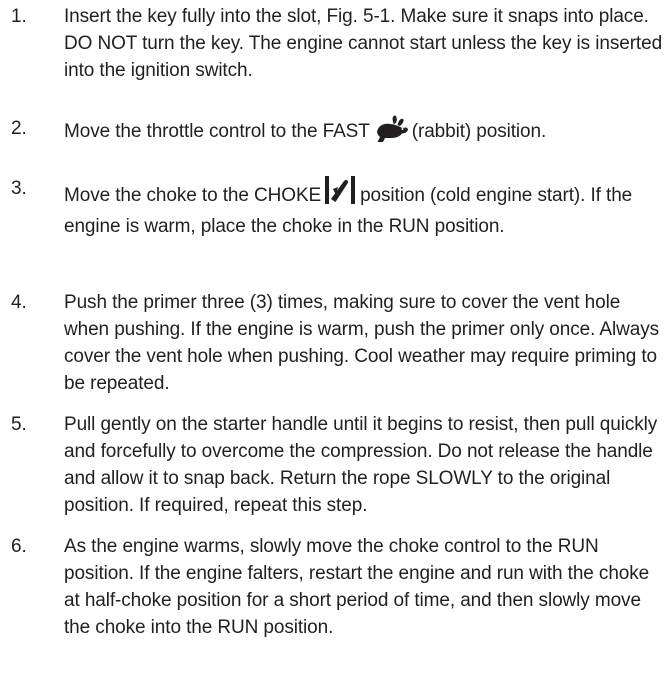  Describe the element at coordinates (19, 424) in the screenshot. I see `step-number: 5.` at that location.